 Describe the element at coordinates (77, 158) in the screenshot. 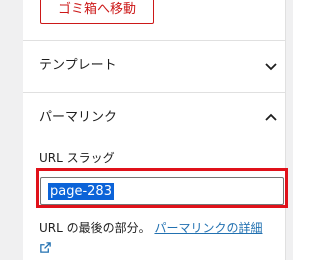

I see `url-slug-label: URL スラッグ` at that location.